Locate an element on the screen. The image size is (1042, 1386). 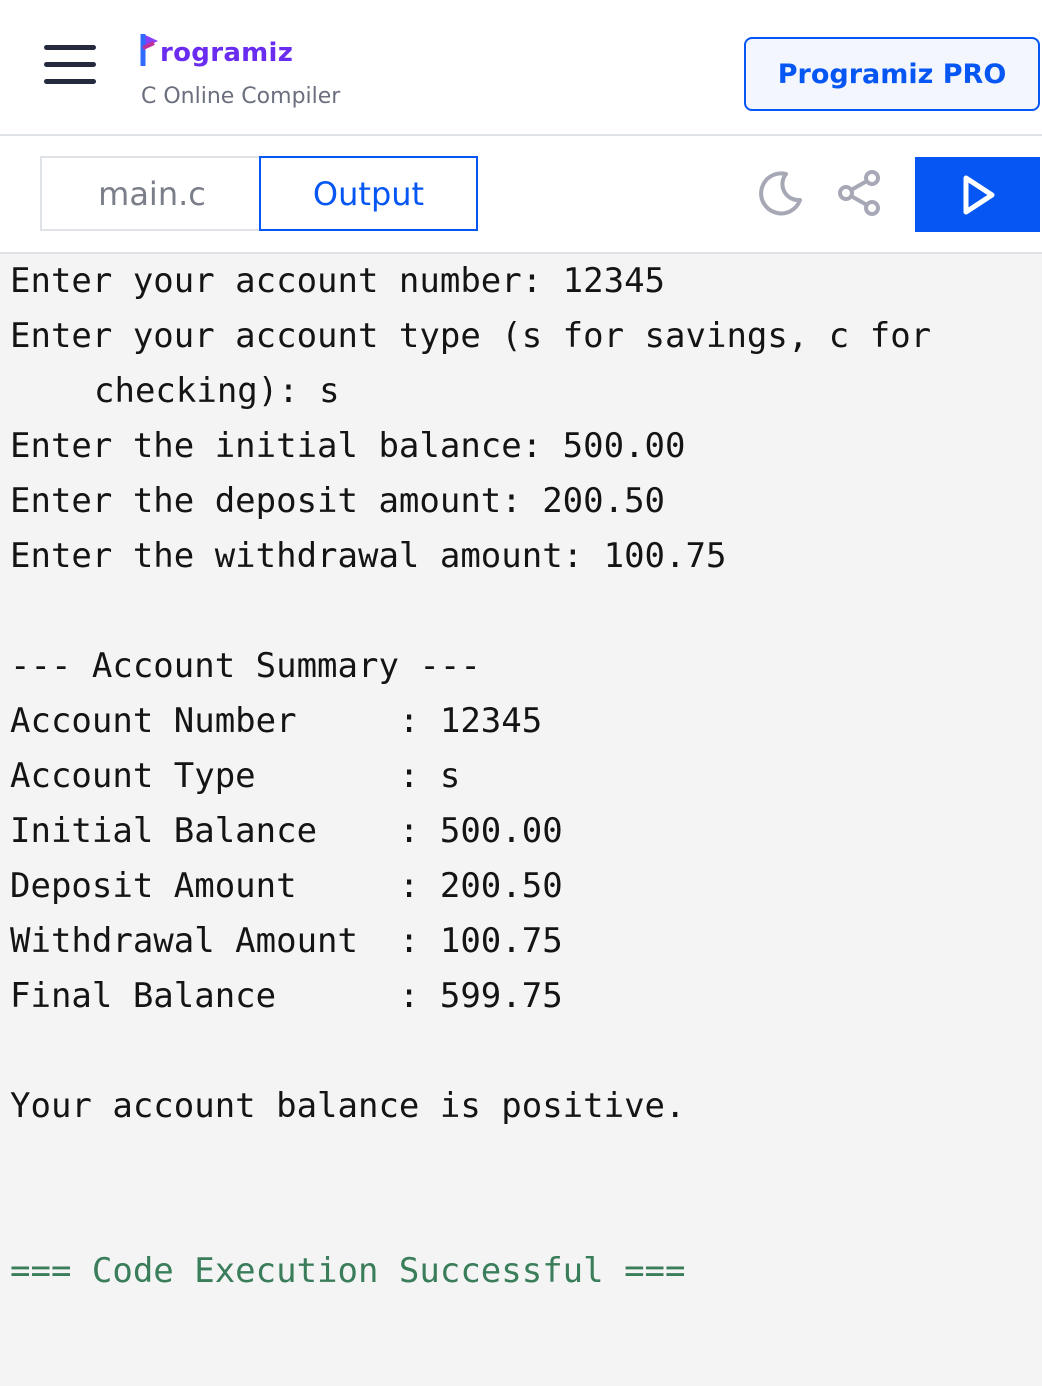
output-line: Enter the deposit amount: 200.50 is located at coordinates (338, 501).